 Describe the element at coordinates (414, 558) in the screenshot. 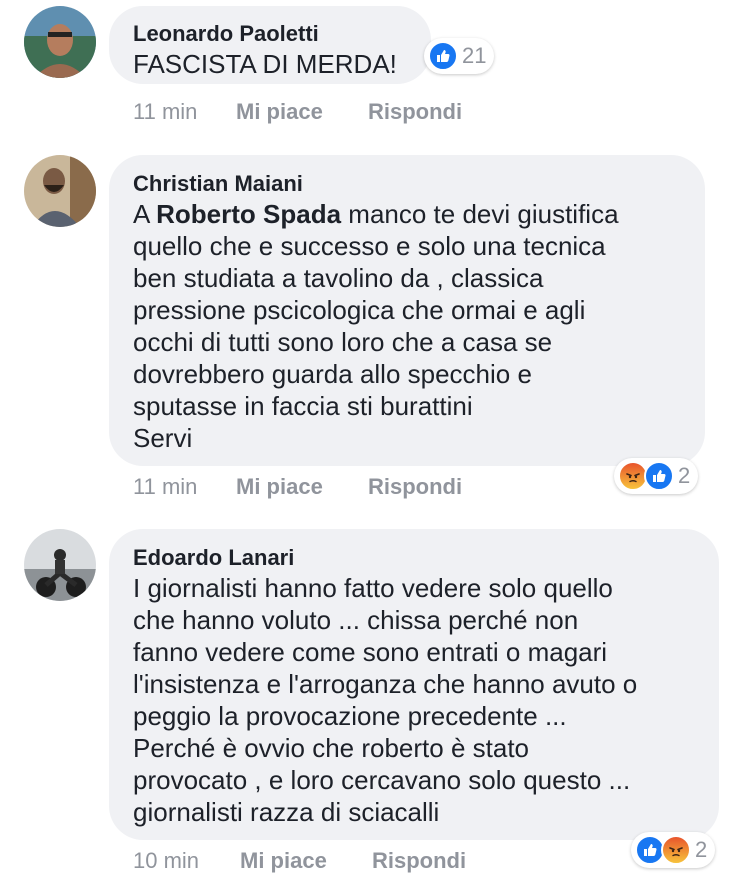

I see `author-name: Edoardo Lanari` at that location.